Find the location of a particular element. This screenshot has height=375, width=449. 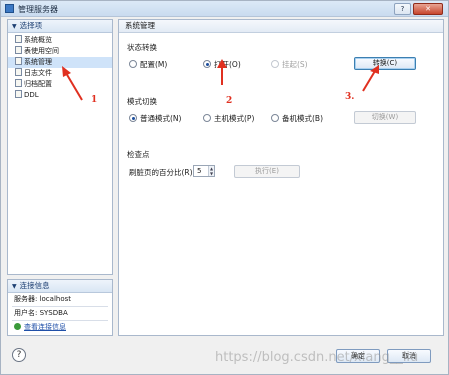

radio-standby-mode: 备机模式(B) is located at coordinates (297, 118).